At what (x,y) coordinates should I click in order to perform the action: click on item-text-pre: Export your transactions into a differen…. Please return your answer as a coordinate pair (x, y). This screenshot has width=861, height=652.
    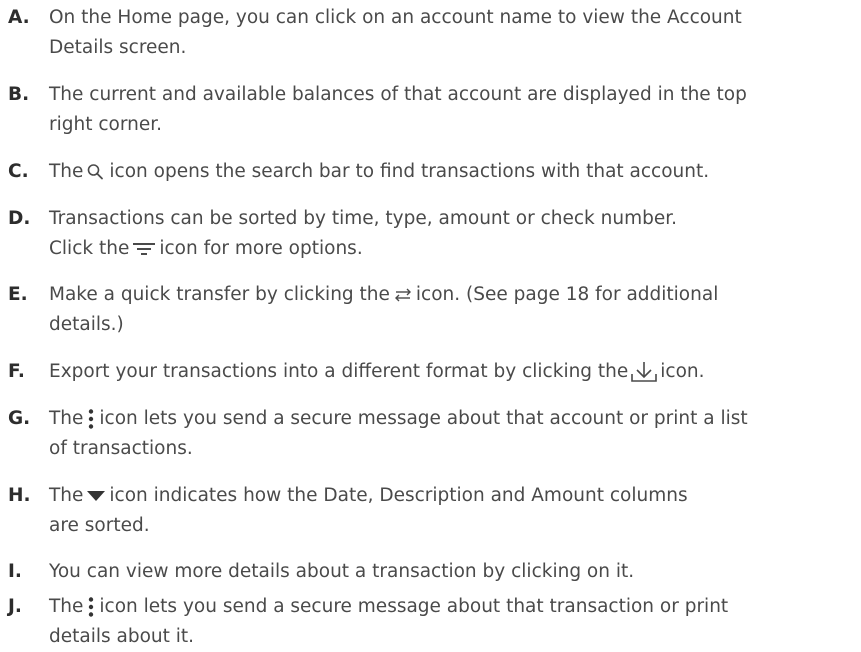
    Looking at the image, I should click on (339, 371).